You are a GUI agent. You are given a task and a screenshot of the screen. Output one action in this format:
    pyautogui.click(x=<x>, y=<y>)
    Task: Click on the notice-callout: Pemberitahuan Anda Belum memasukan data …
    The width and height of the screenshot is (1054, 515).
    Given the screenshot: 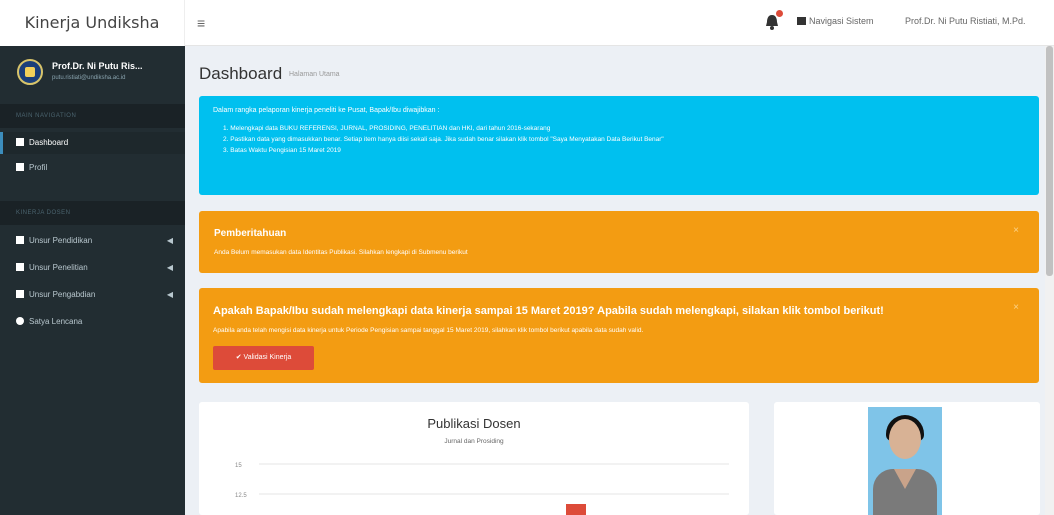 What is the action you would take?
    pyautogui.click(x=619, y=242)
    